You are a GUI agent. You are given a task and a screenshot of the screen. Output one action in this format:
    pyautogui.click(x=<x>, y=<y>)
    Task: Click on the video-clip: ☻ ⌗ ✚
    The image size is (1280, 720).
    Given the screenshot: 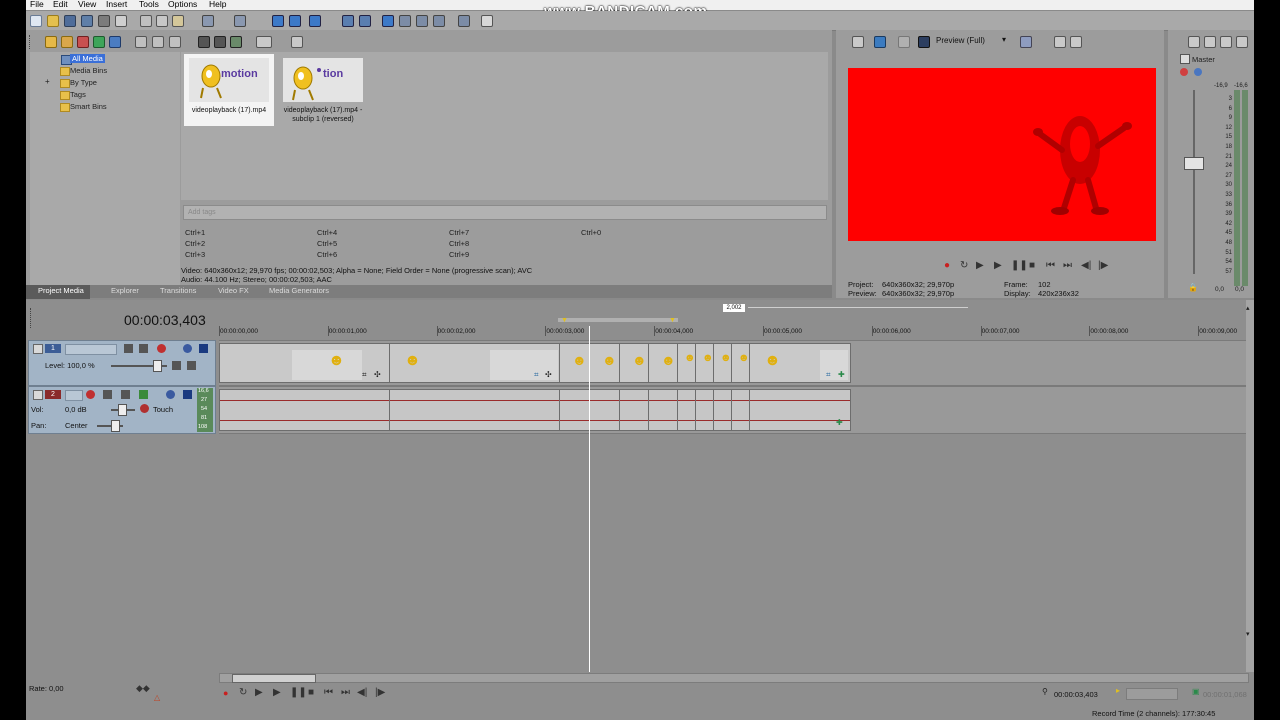 What is the action you would take?
    pyautogui.click(x=800, y=363)
    